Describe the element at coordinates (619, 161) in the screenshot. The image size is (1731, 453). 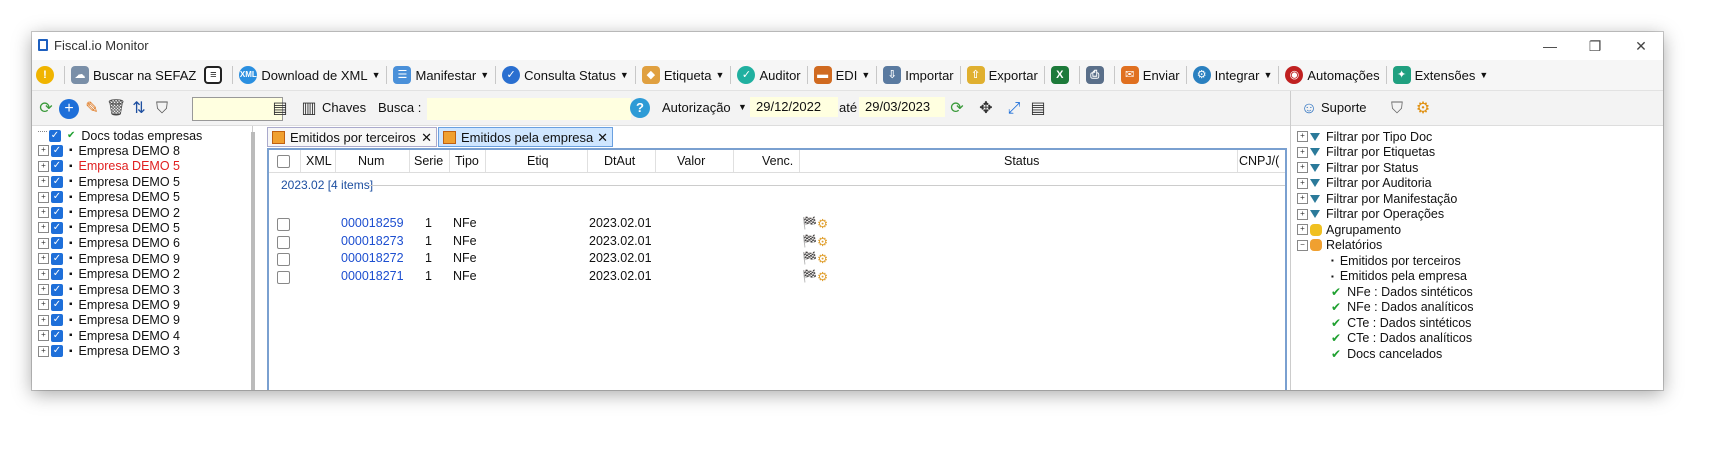
I see `column-header: DtAut` at that location.